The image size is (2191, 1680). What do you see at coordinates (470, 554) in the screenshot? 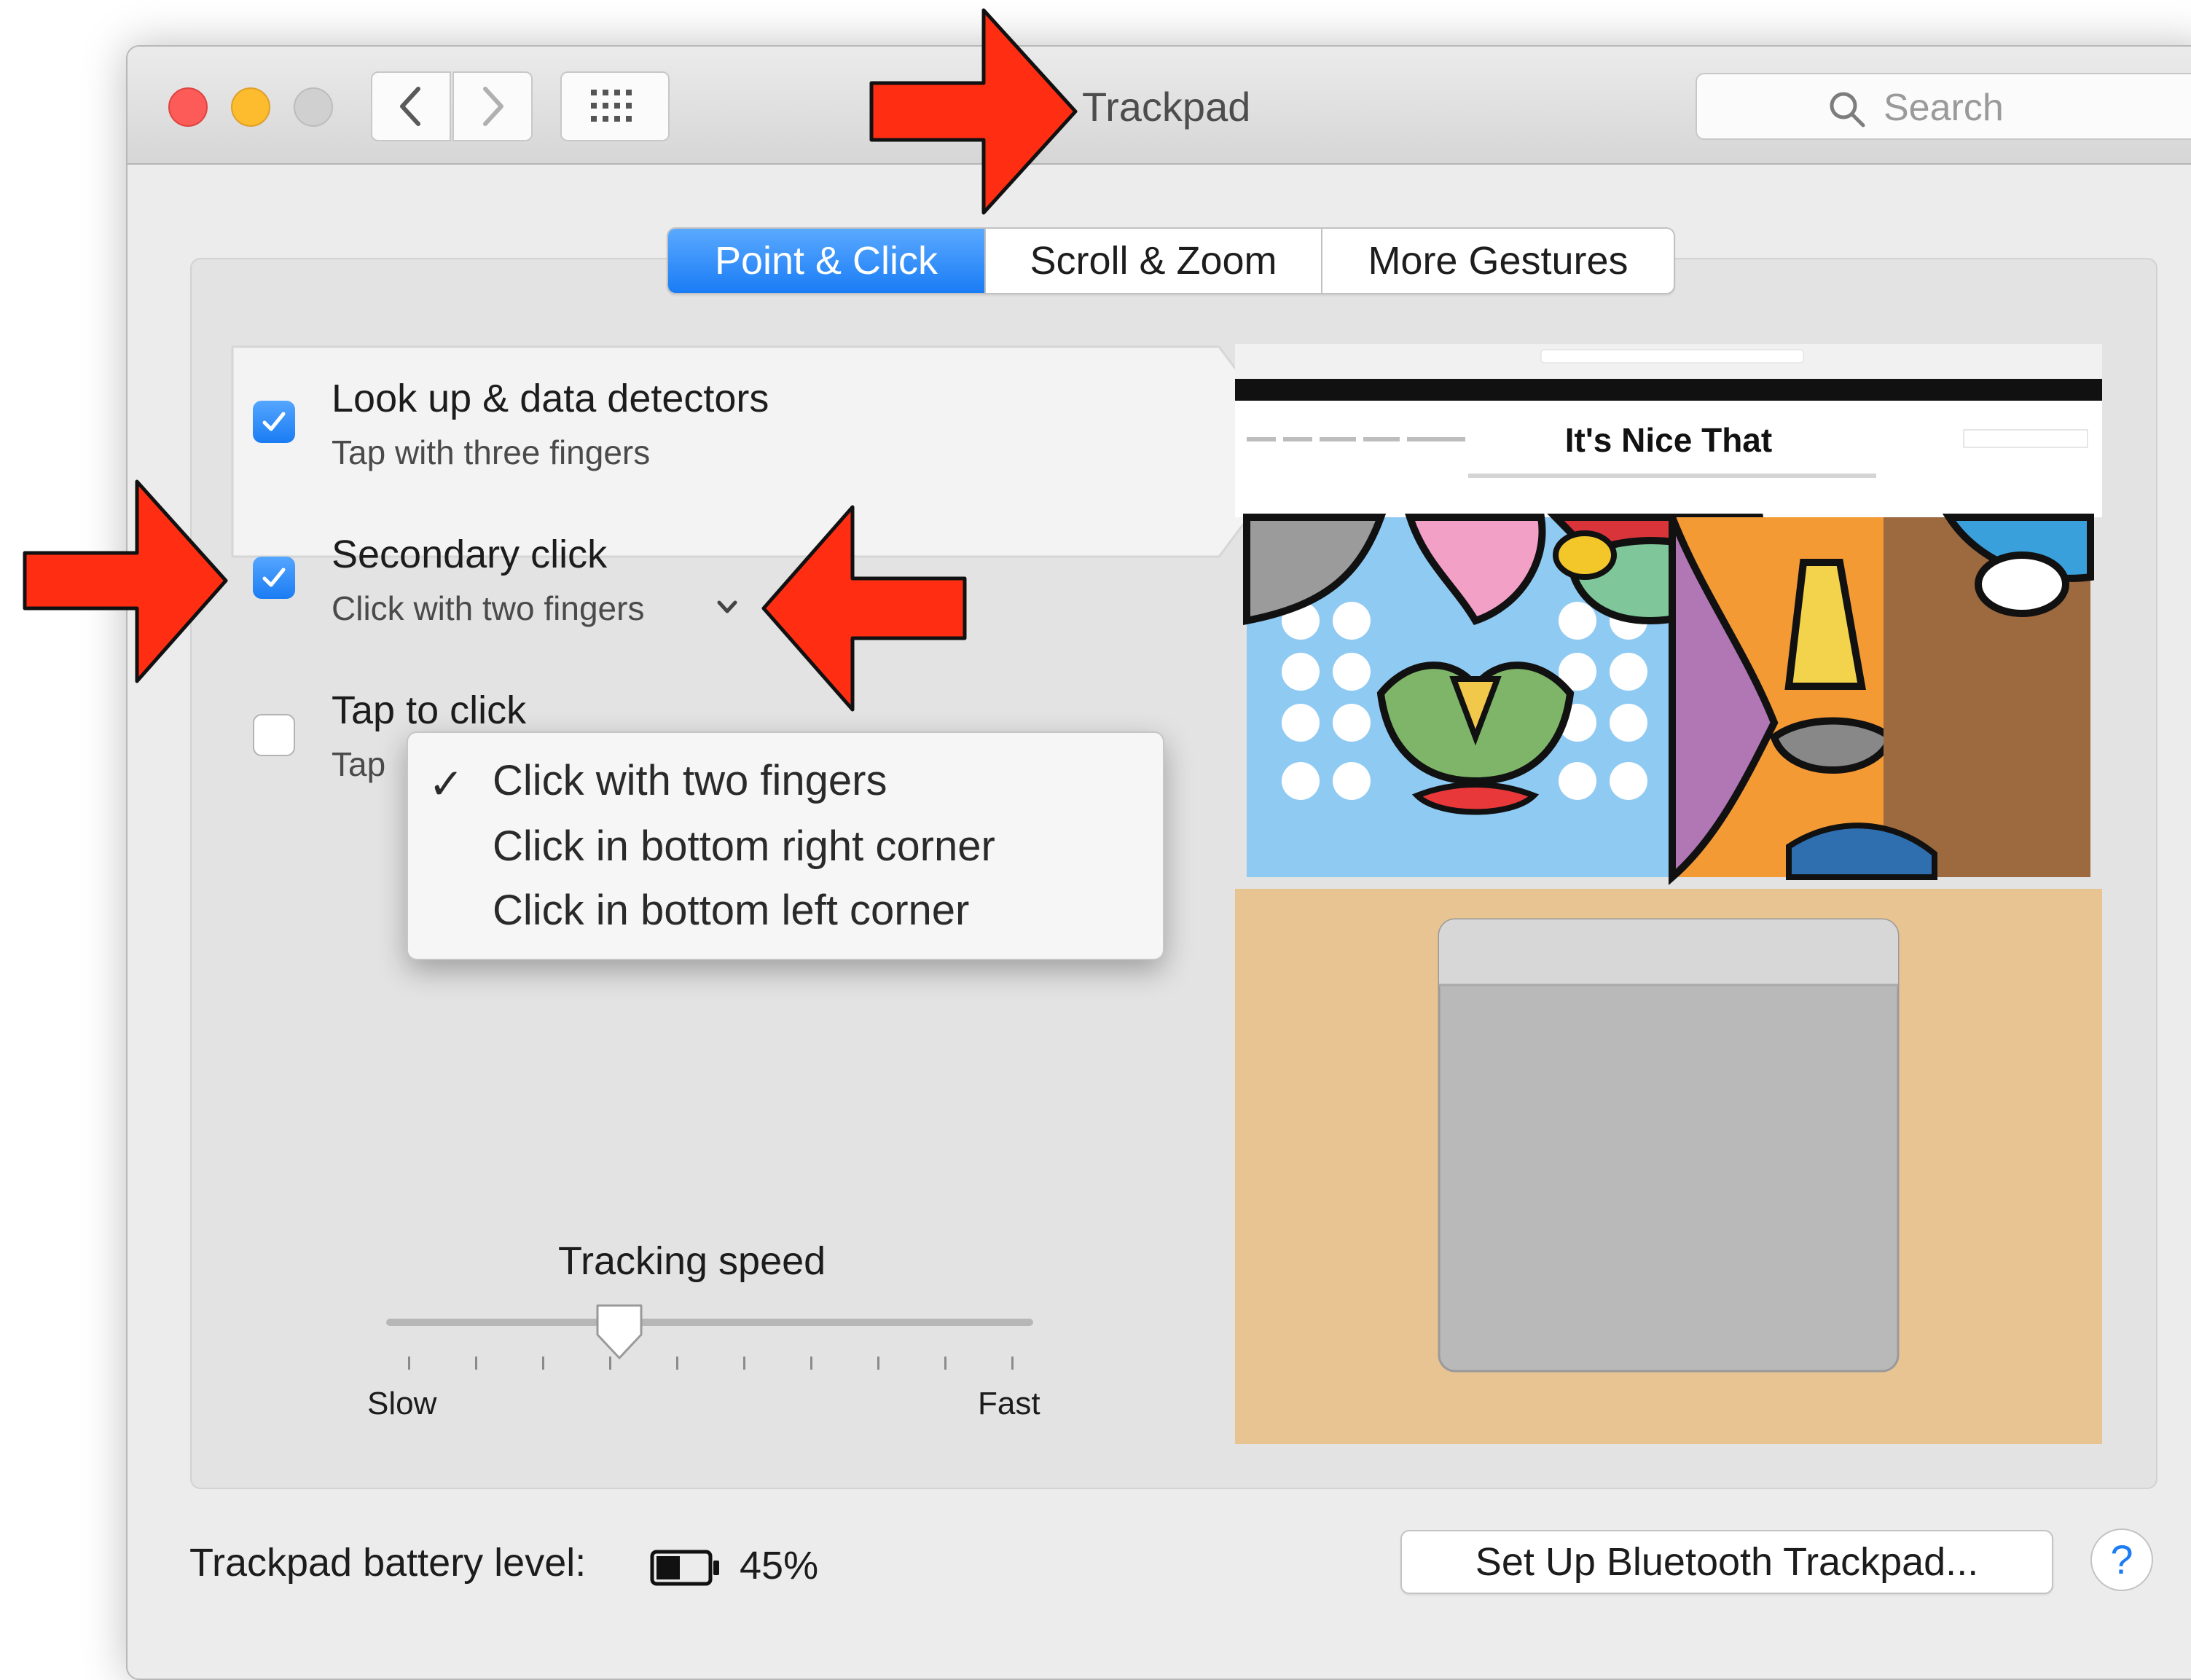
I see `secondary-click-title: Secondary click` at bounding box center [470, 554].